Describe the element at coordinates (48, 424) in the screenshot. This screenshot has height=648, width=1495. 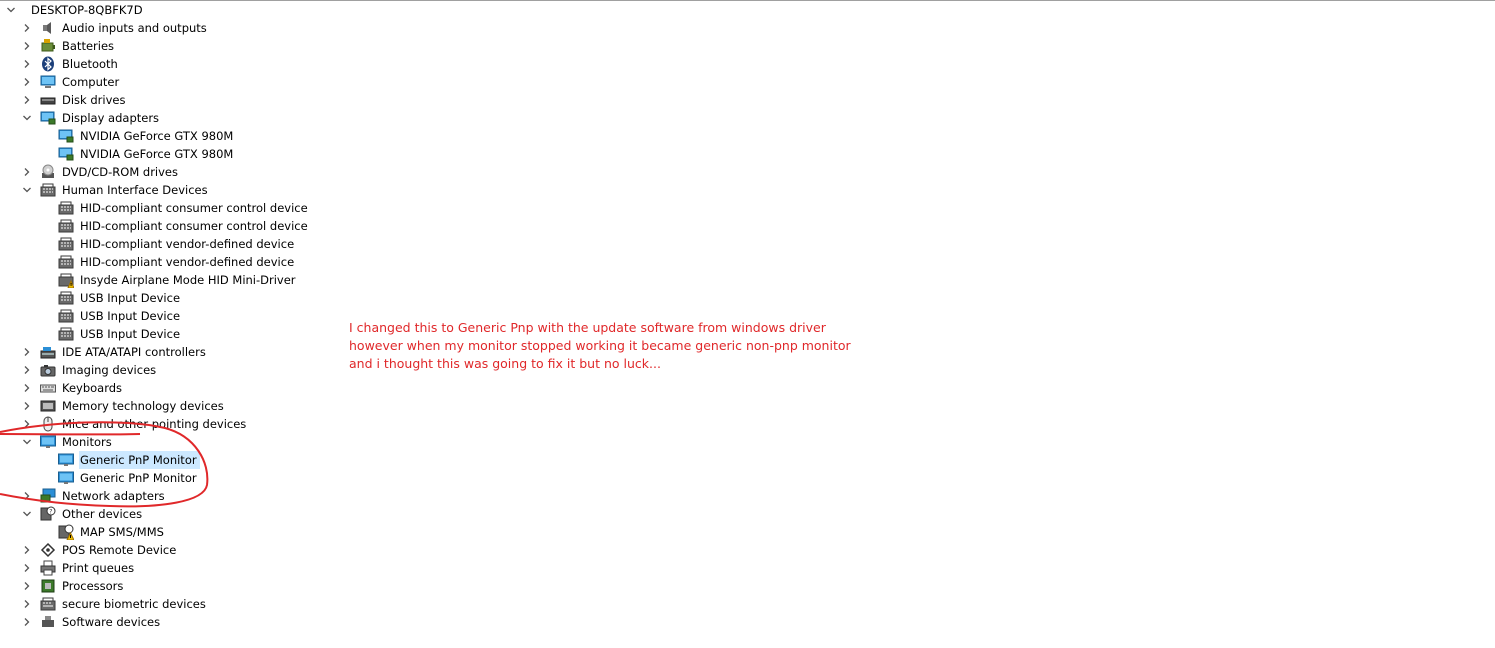
I see `mouse-icon` at that location.